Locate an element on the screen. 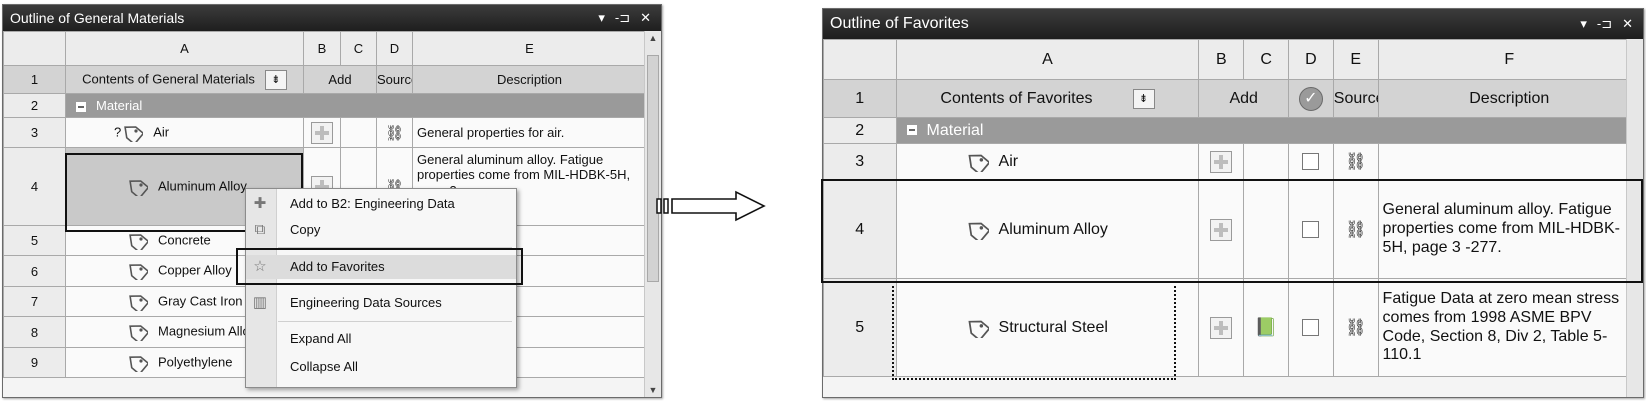 The width and height of the screenshot is (1646, 401). menu-item-label: Engineering Data Sources is located at coordinates (366, 302).